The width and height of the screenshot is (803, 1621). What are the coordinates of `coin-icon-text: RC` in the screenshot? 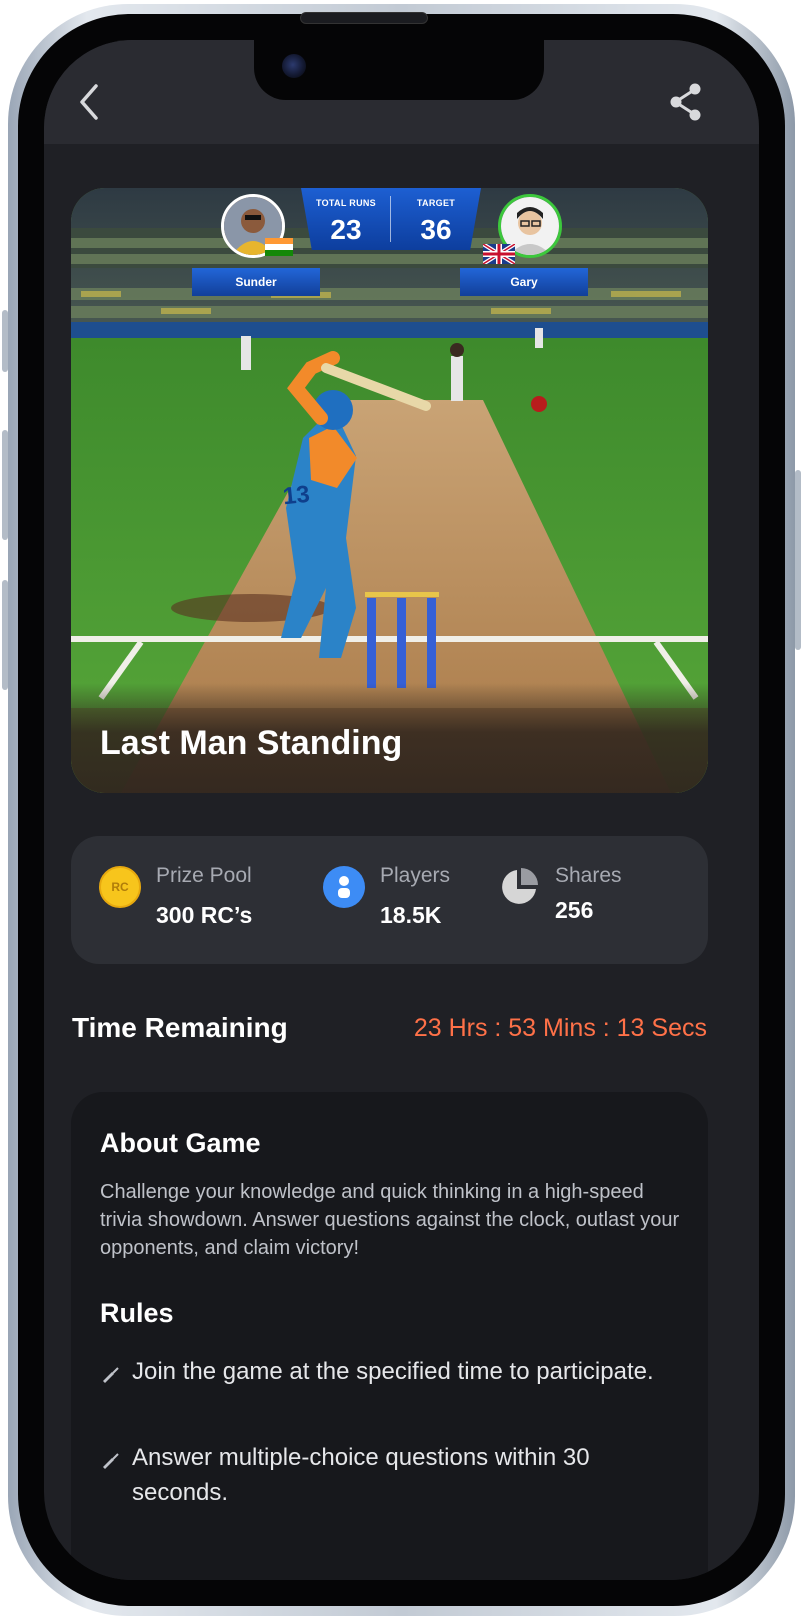 It's located at (120, 887).